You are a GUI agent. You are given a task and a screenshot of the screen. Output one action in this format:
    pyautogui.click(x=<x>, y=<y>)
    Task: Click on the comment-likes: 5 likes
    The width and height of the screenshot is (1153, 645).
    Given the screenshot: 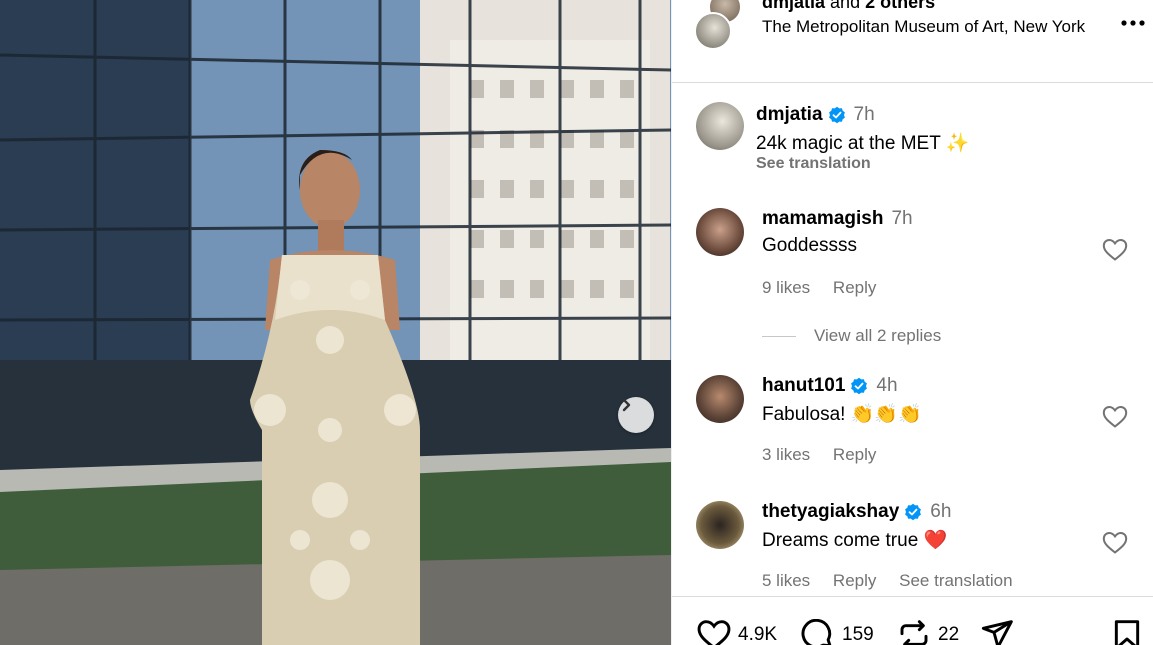 What is the action you would take?
    pyautogui.click(x=786, y=580)
    